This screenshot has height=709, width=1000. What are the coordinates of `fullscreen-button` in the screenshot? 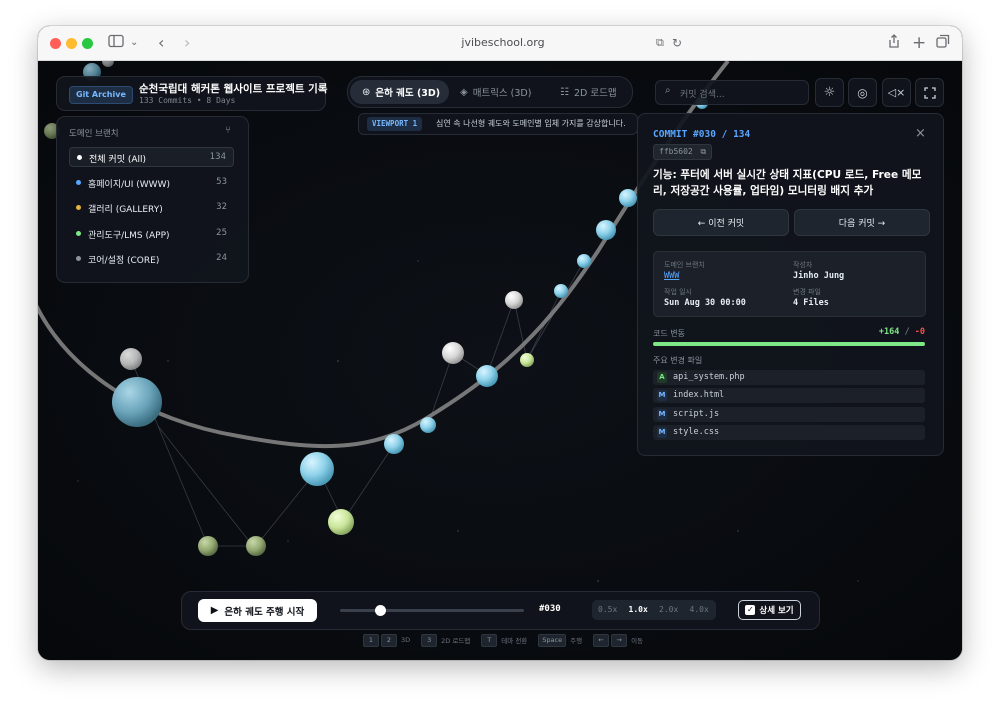 It's located at (929, 92).